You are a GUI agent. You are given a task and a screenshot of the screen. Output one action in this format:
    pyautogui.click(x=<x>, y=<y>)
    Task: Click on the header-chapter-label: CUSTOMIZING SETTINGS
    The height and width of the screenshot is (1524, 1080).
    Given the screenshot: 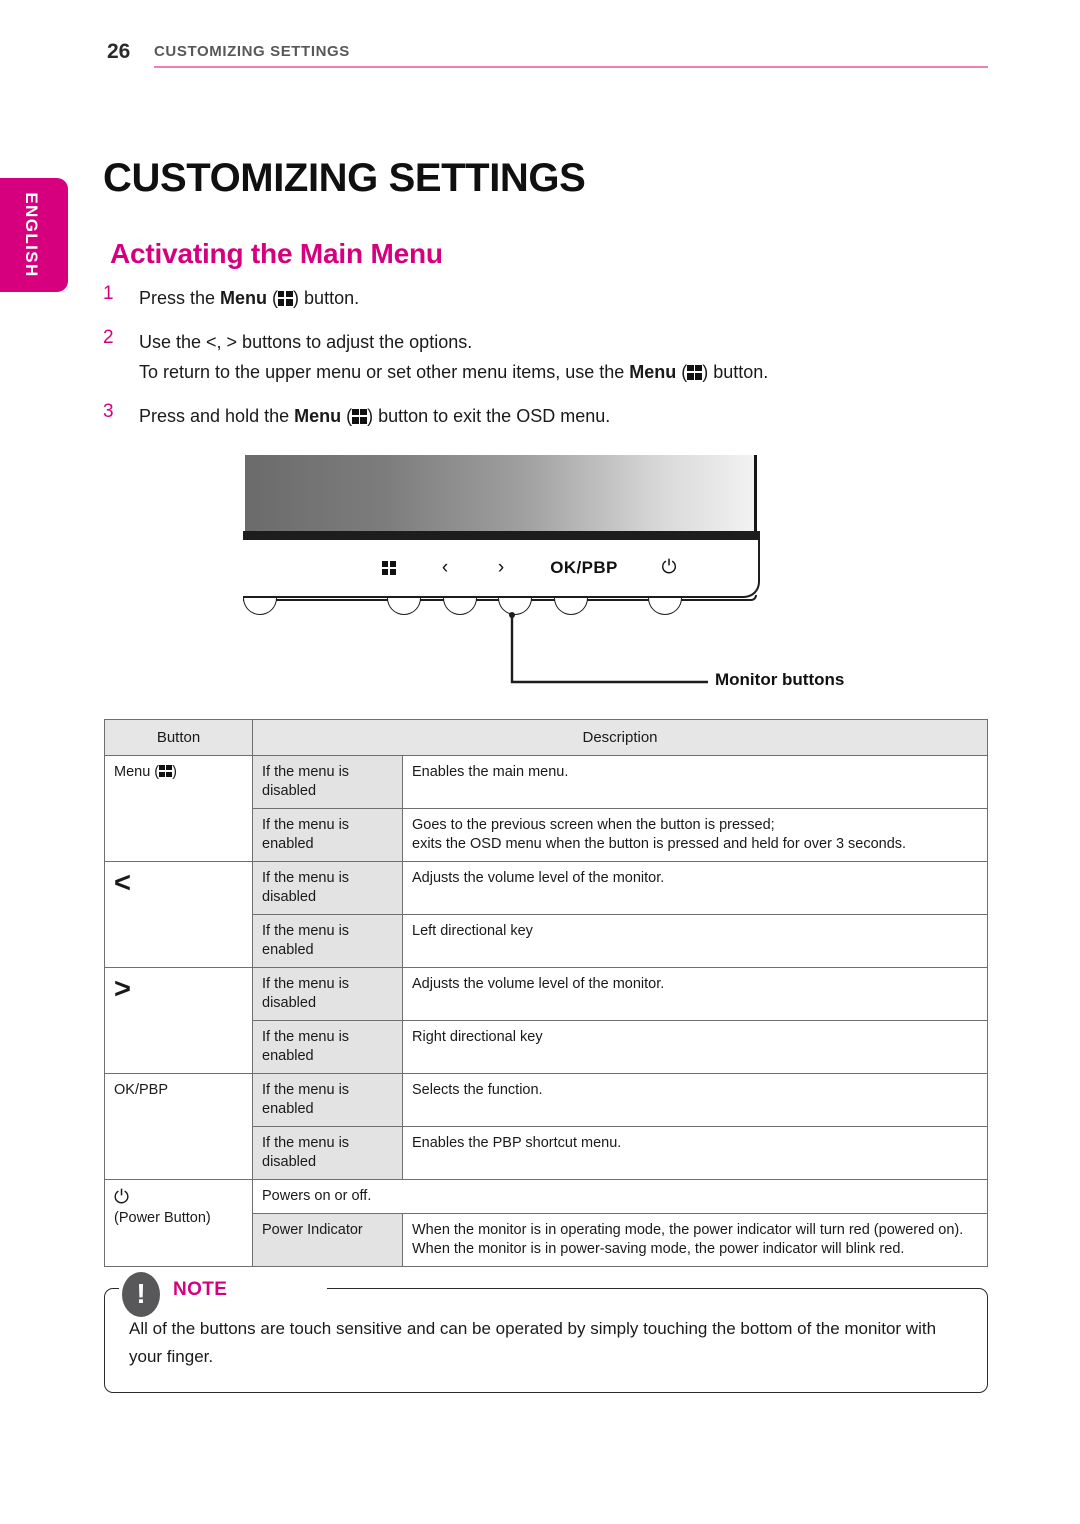 What is the action you would take?
    pyautogui.click(x=252, y=51)
    